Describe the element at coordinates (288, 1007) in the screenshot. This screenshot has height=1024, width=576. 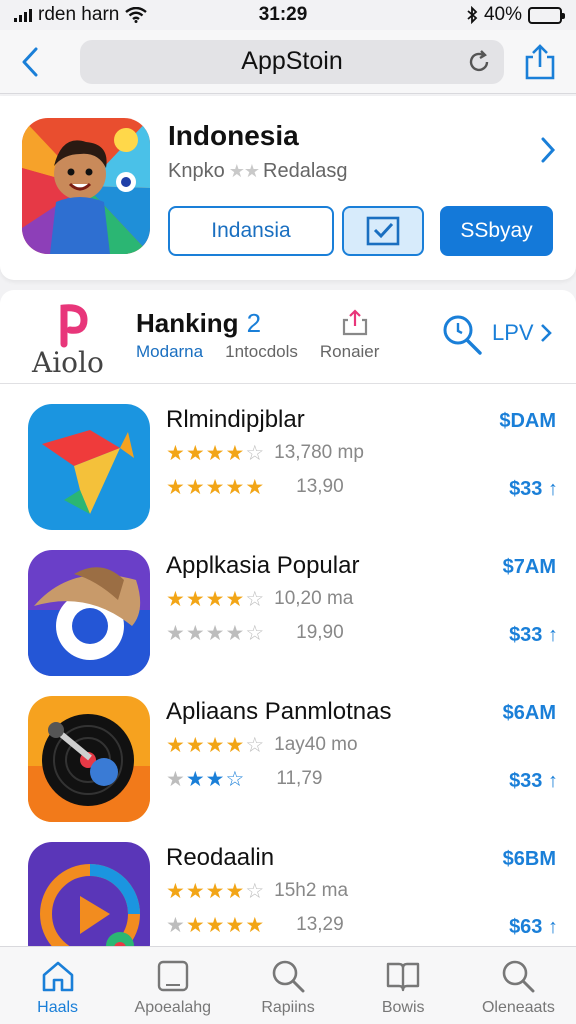
I see `tab-search-label: Rapiins` at that location.